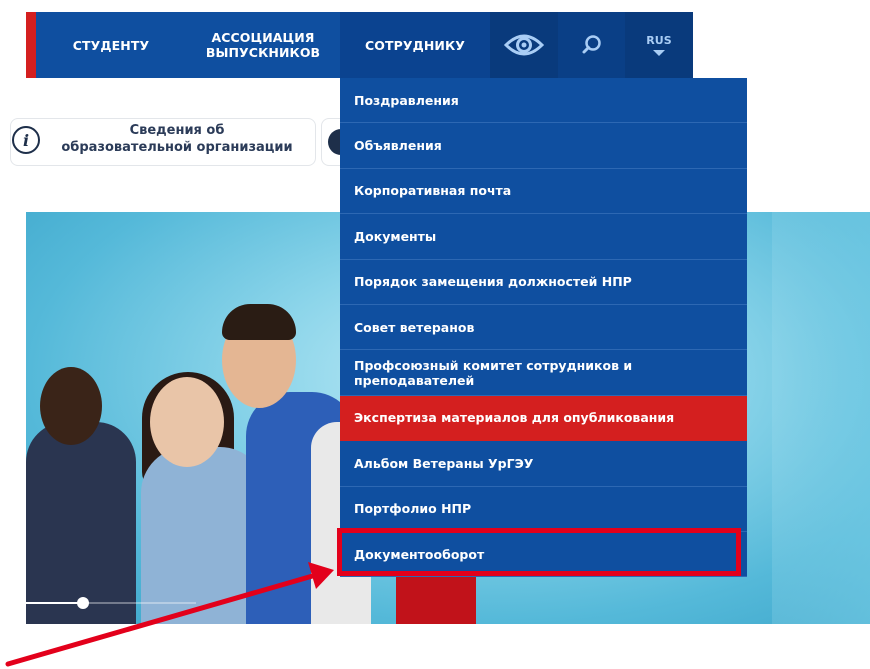 This screenshot has height=669, width=870. I want to click on nav-accent-bar, so click(31, 45).